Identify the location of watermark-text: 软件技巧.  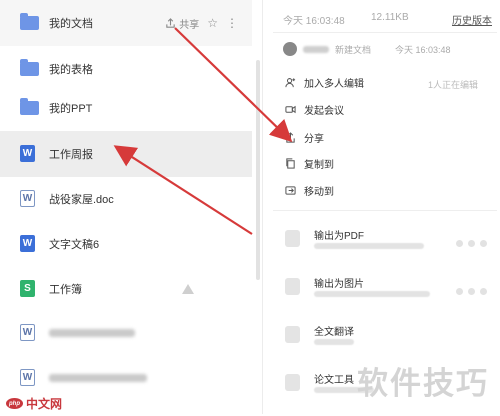
(423, 383).